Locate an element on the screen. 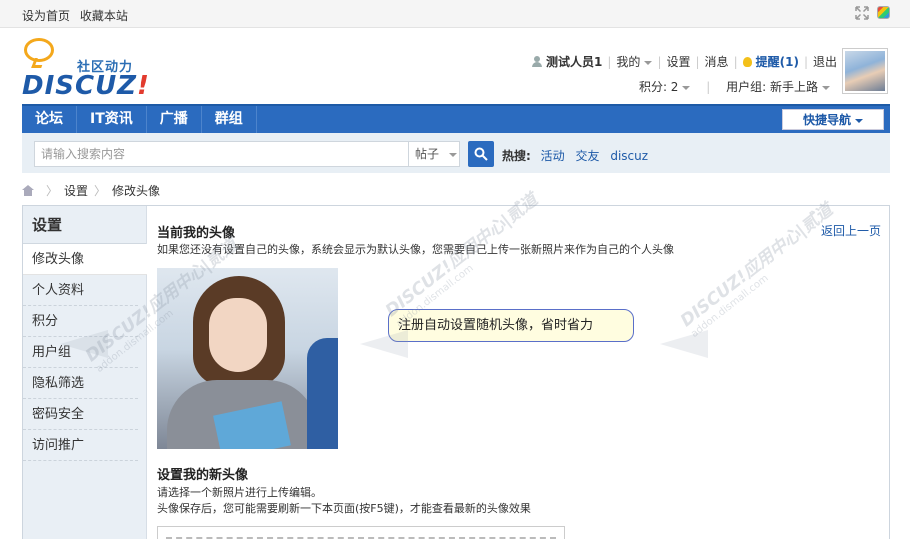 This screenshot has height=539, width=910. sidebar-item-change-avatar: 修改头像 is located at coordinates (85, 259).